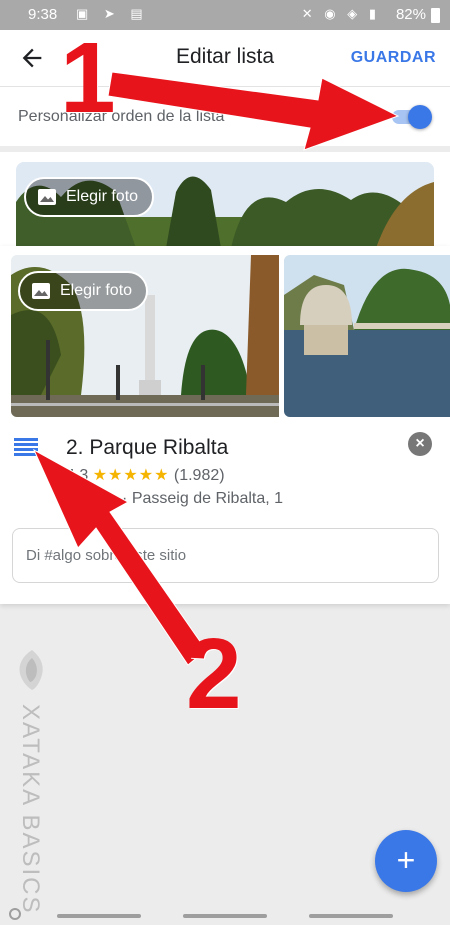  I want to click on custom-order-toggle, so click(412, 117).